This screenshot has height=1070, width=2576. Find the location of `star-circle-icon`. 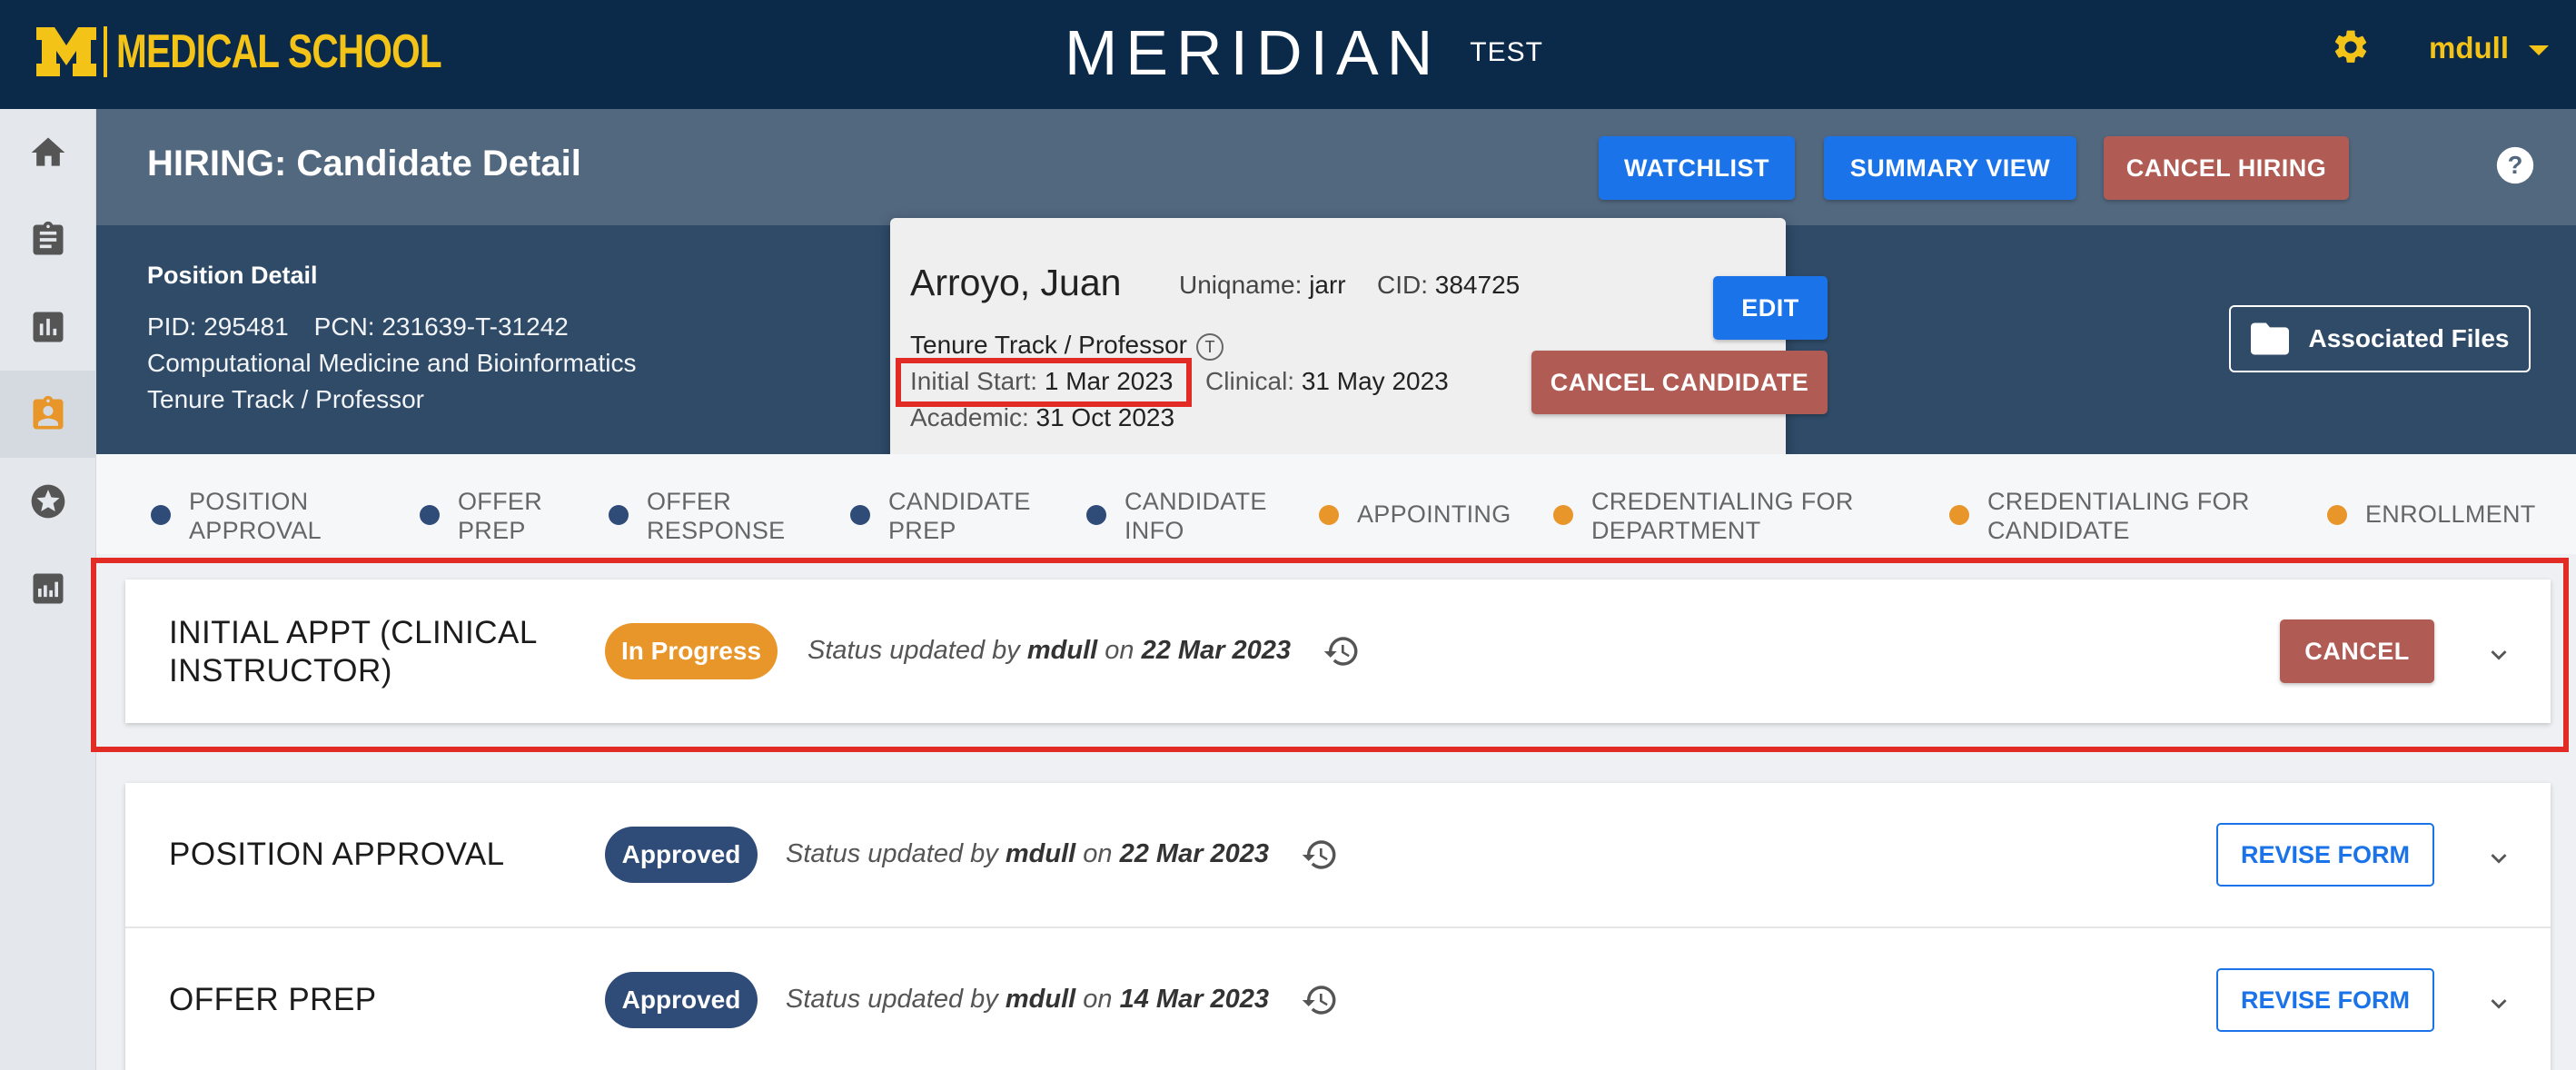

star-circle-icon is located at coordinates (48, 501).